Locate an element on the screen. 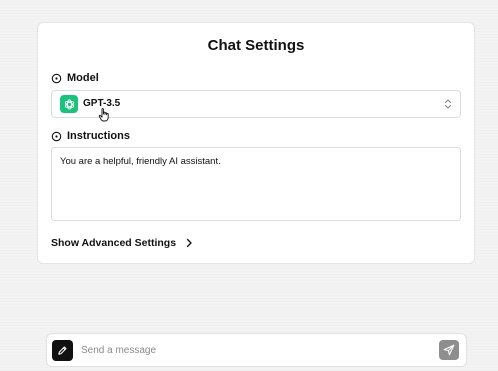  openai-logo-icon is located at coordinates (69, 104).